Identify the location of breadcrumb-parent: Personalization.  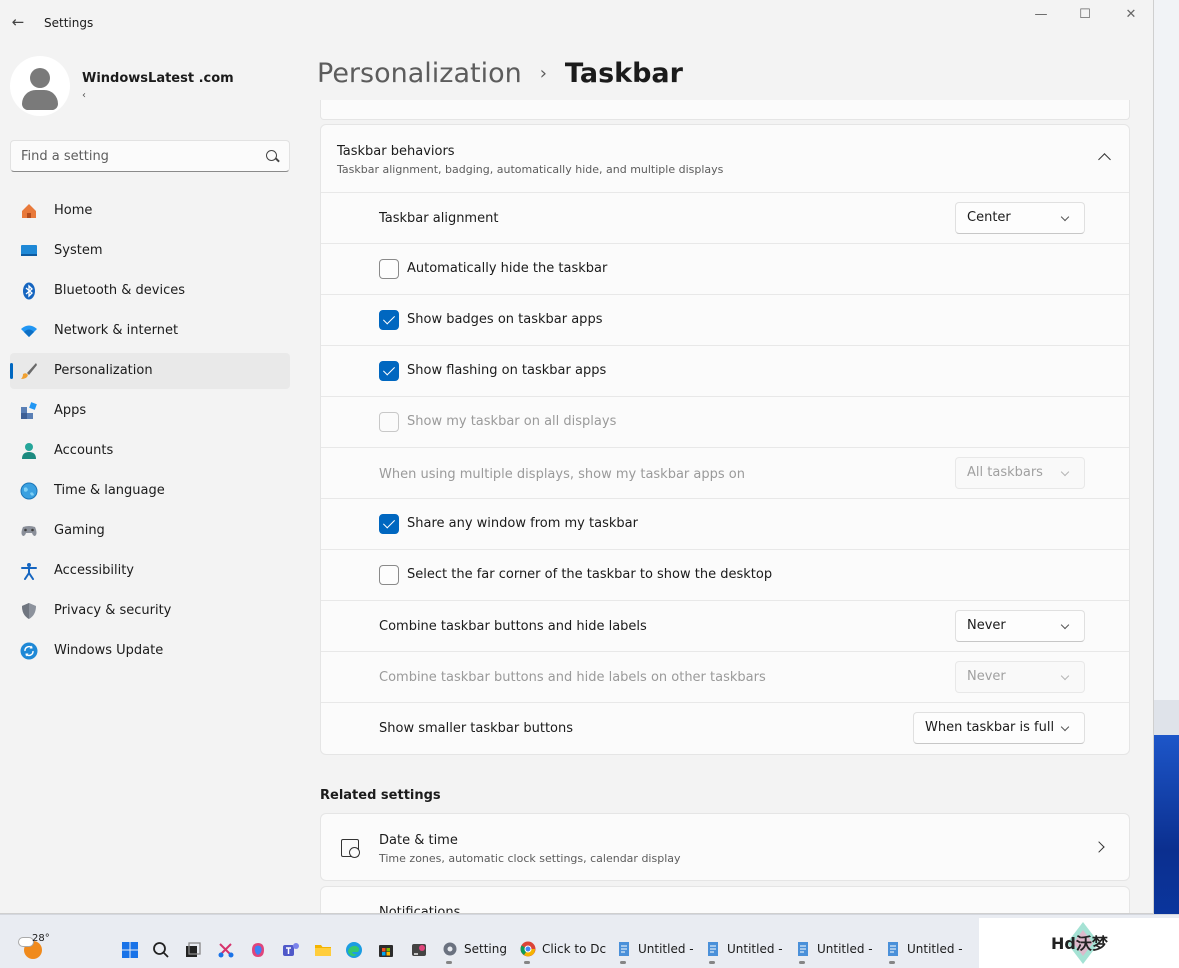
(419, 73).